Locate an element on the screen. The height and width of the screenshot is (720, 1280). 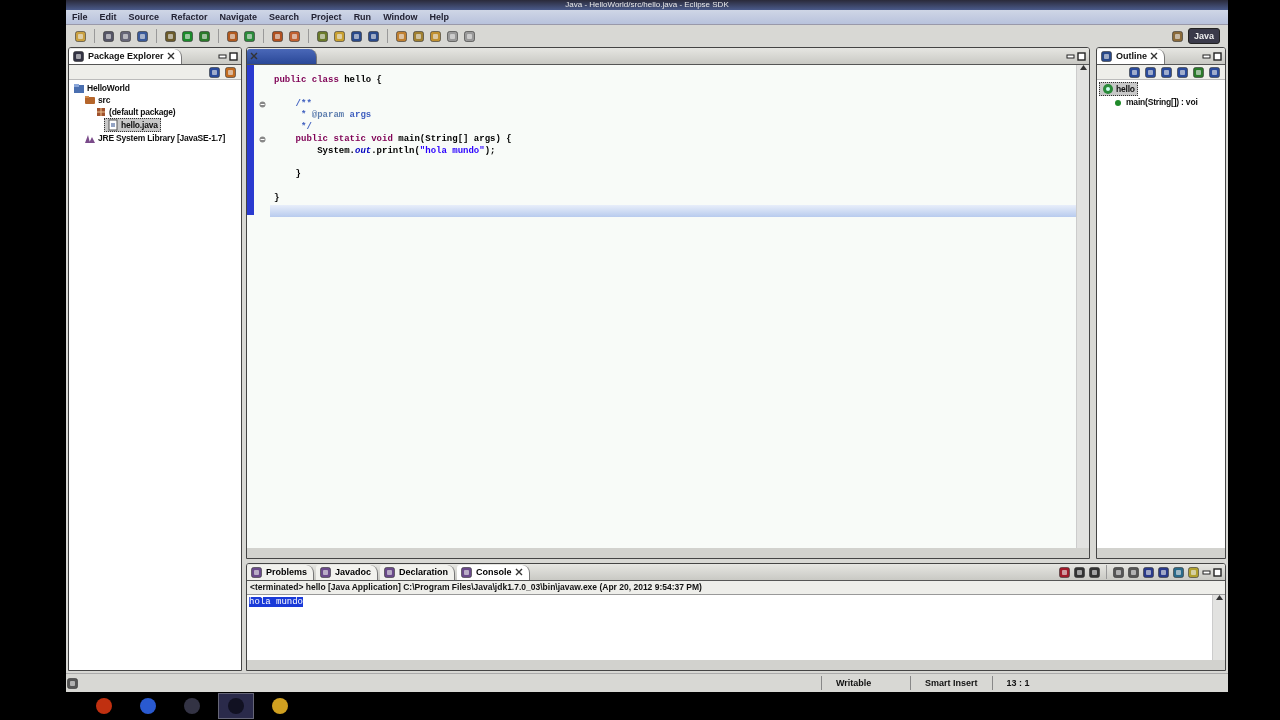
console-output: hola mundo is located at coordinates (276, 602).